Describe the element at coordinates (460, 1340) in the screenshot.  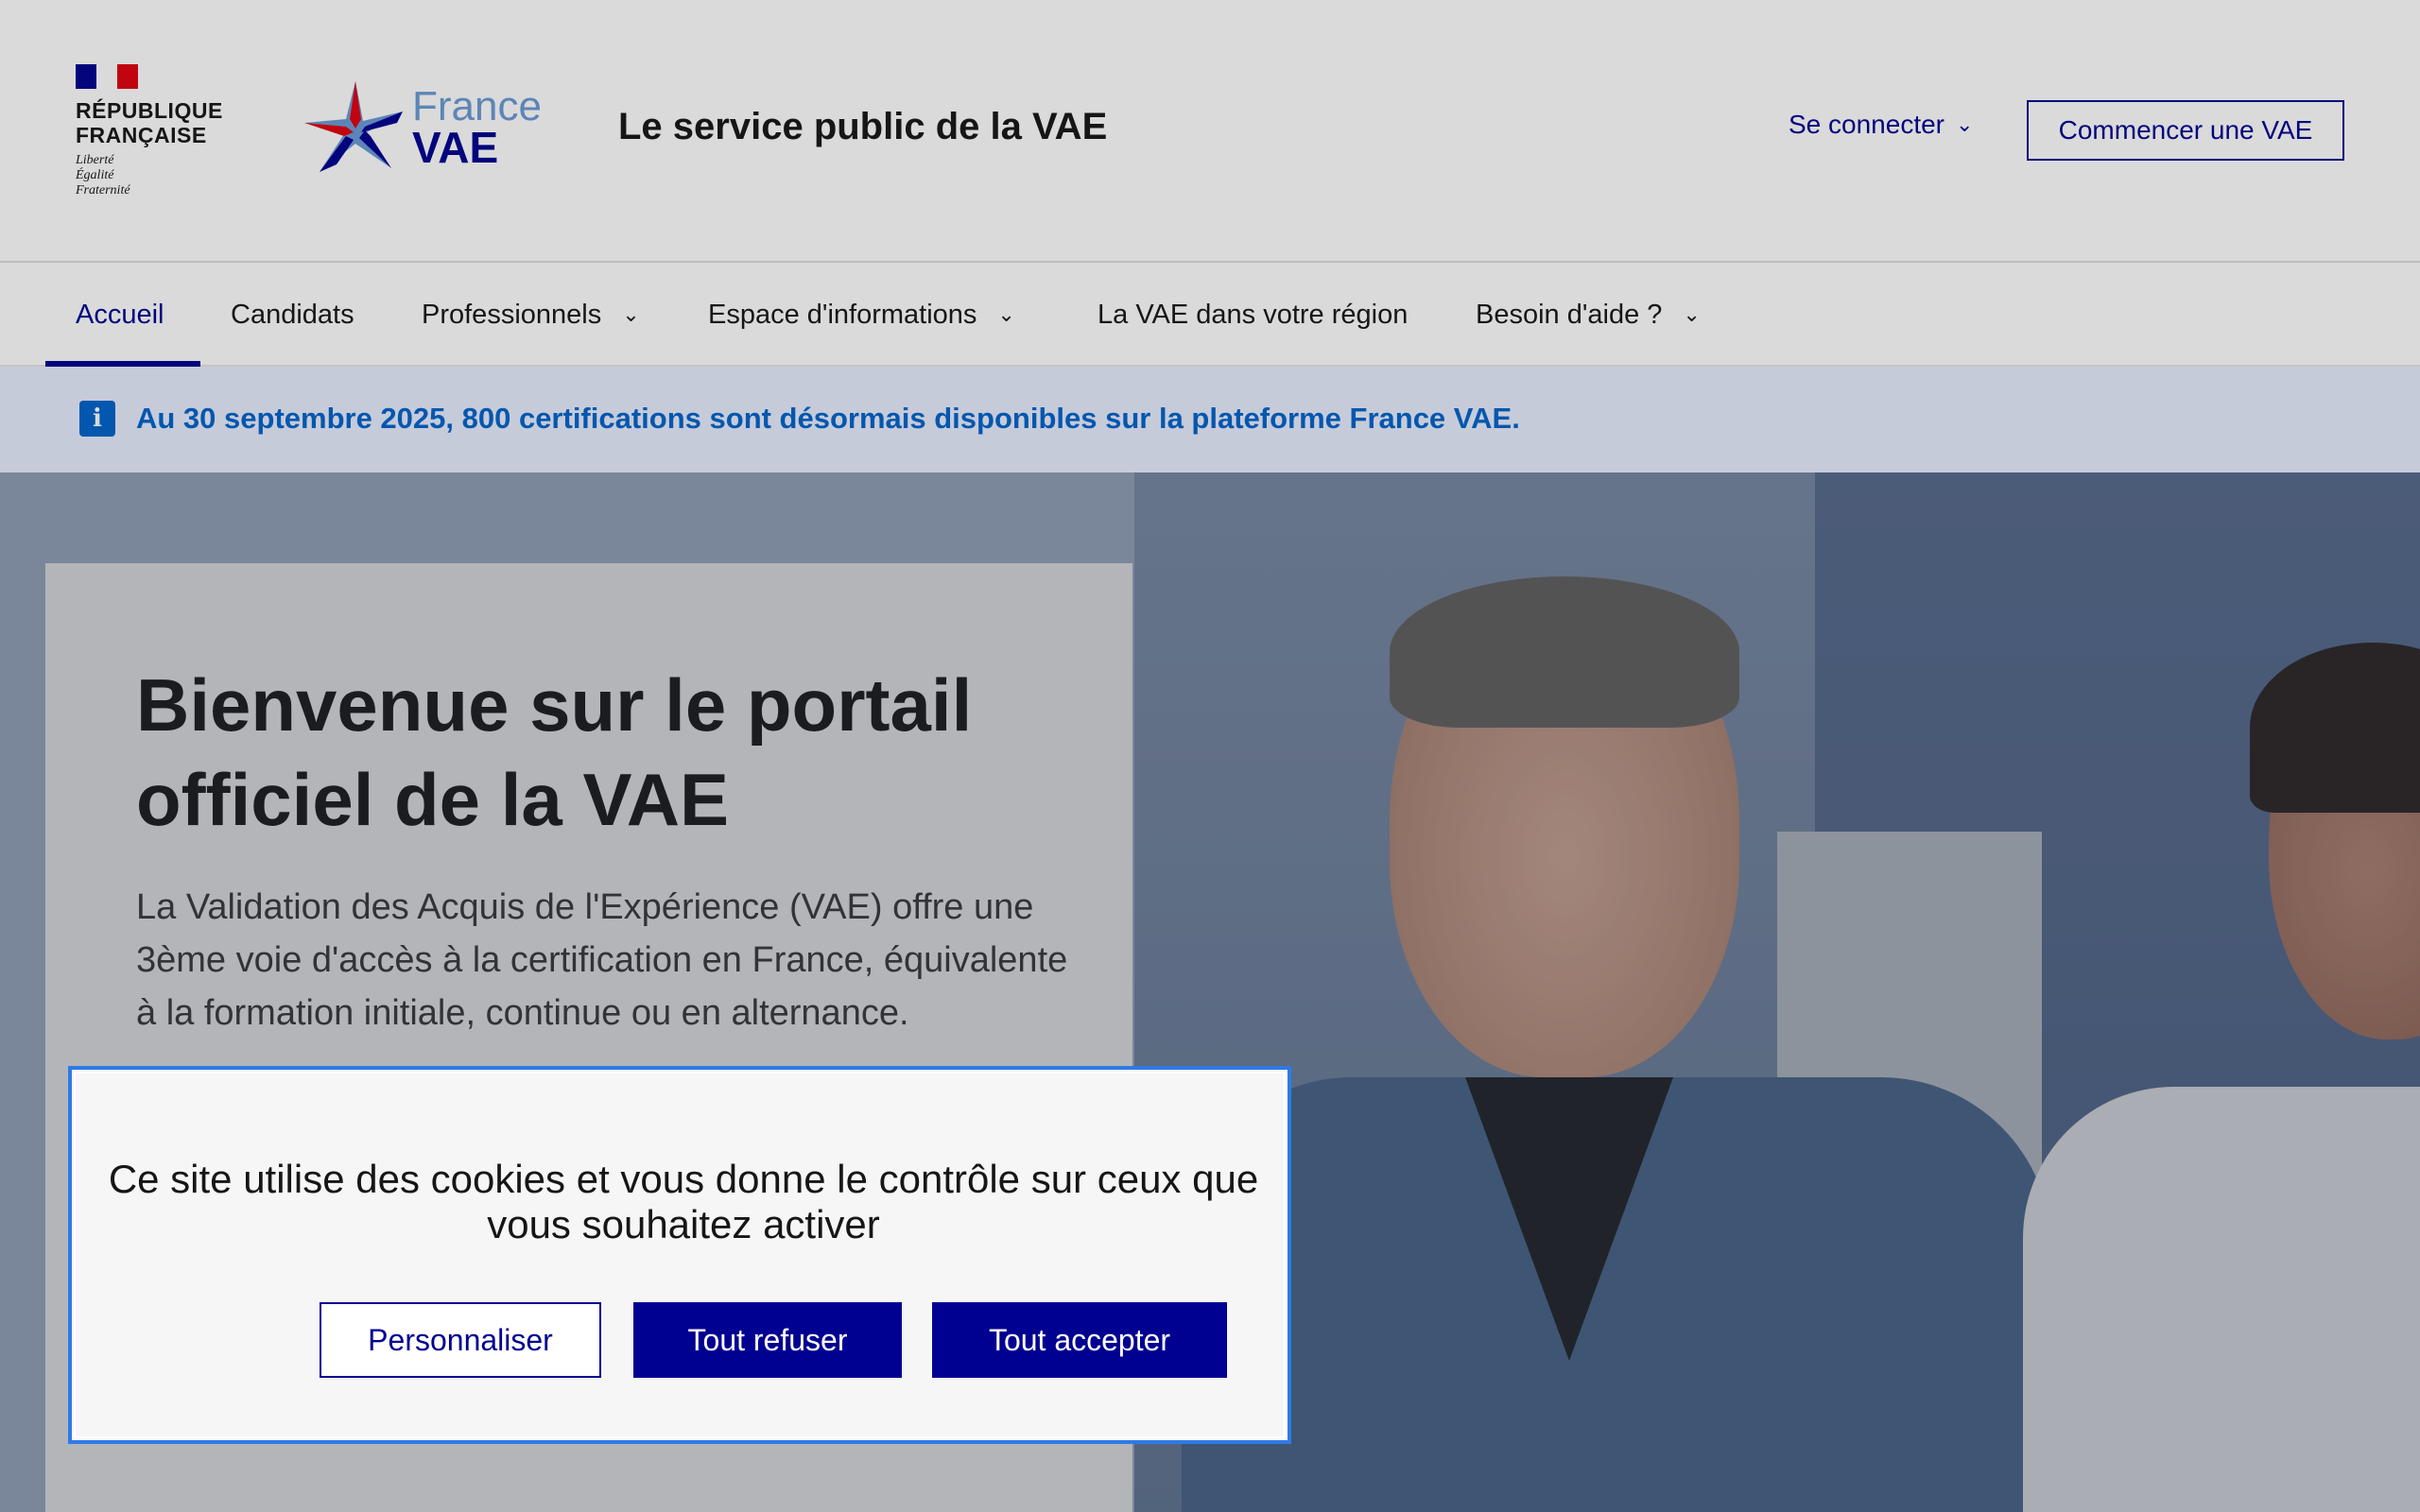
I see `customize-cookies-button: Personnaliser` at that location.